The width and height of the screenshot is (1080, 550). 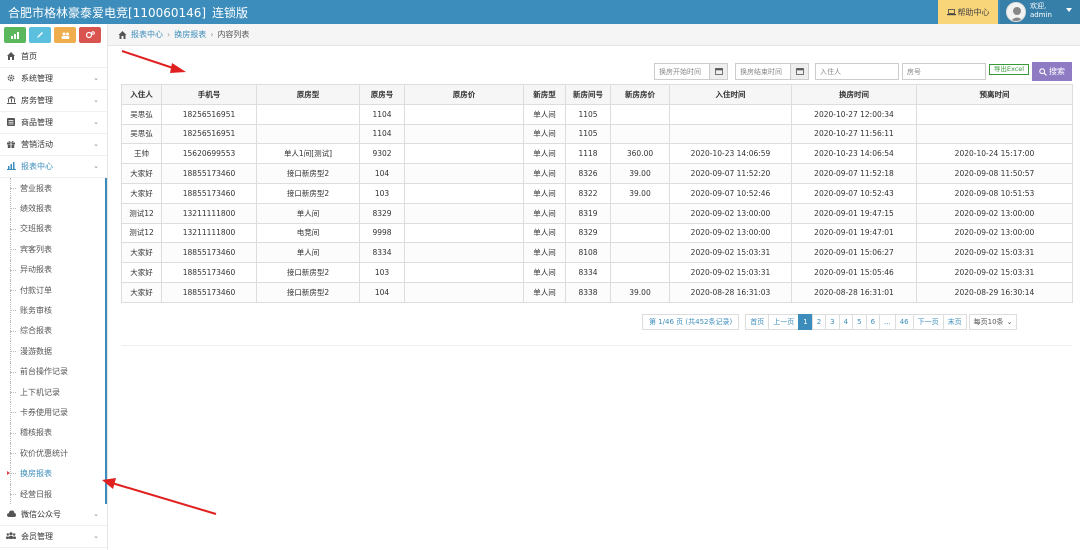 What do you see at coordinates (854, 272) in the screenshot?
I see `table-cell: 2020-09-01 15:05:46` at bounding box center [854, 272].